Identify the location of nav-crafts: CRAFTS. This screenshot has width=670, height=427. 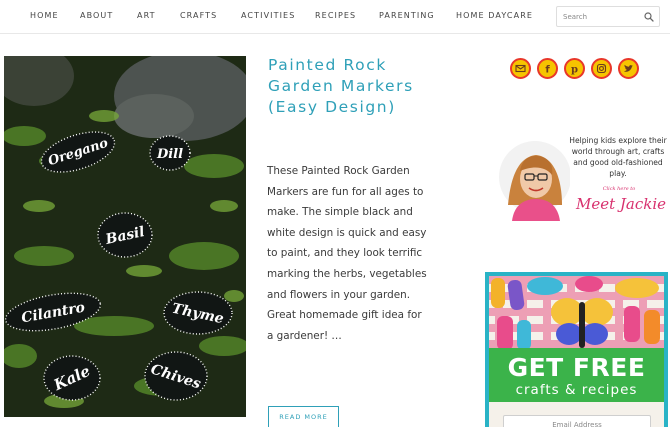
(198, 15).